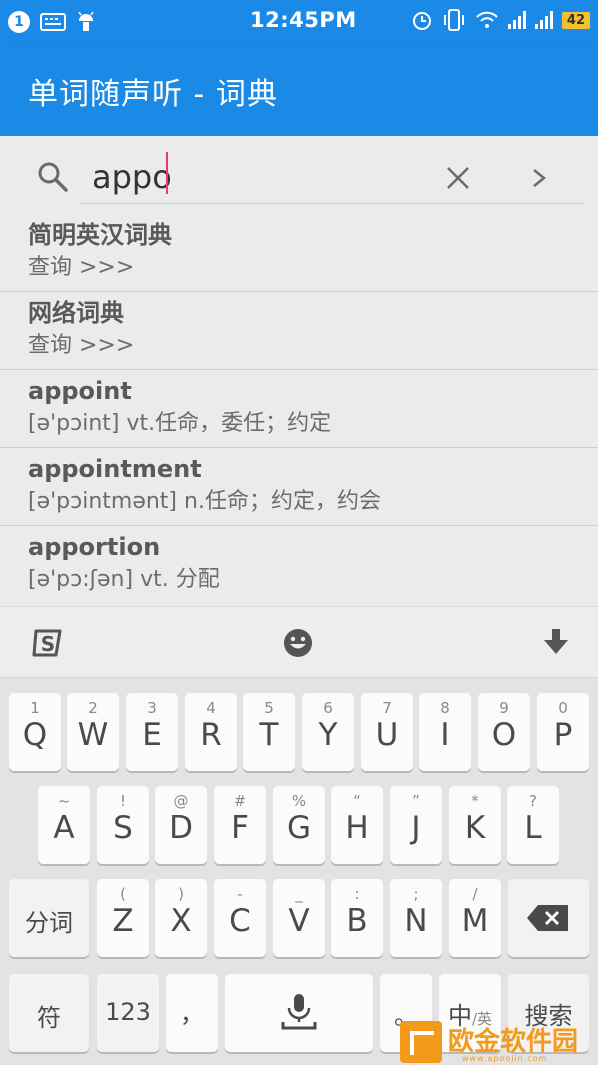  Describe the element at coordinates (421, 21) in the screenshot. I see `alarm-icon` at that location.